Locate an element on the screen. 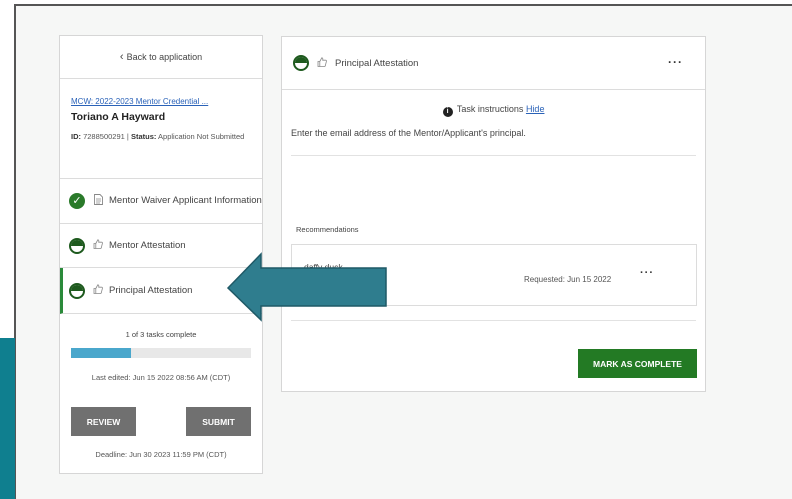 Image resolution: width=792 pixels, height=499 pixels. task-instructions-toggle: i Task instructions Hide is located at coordinates (493, 110).